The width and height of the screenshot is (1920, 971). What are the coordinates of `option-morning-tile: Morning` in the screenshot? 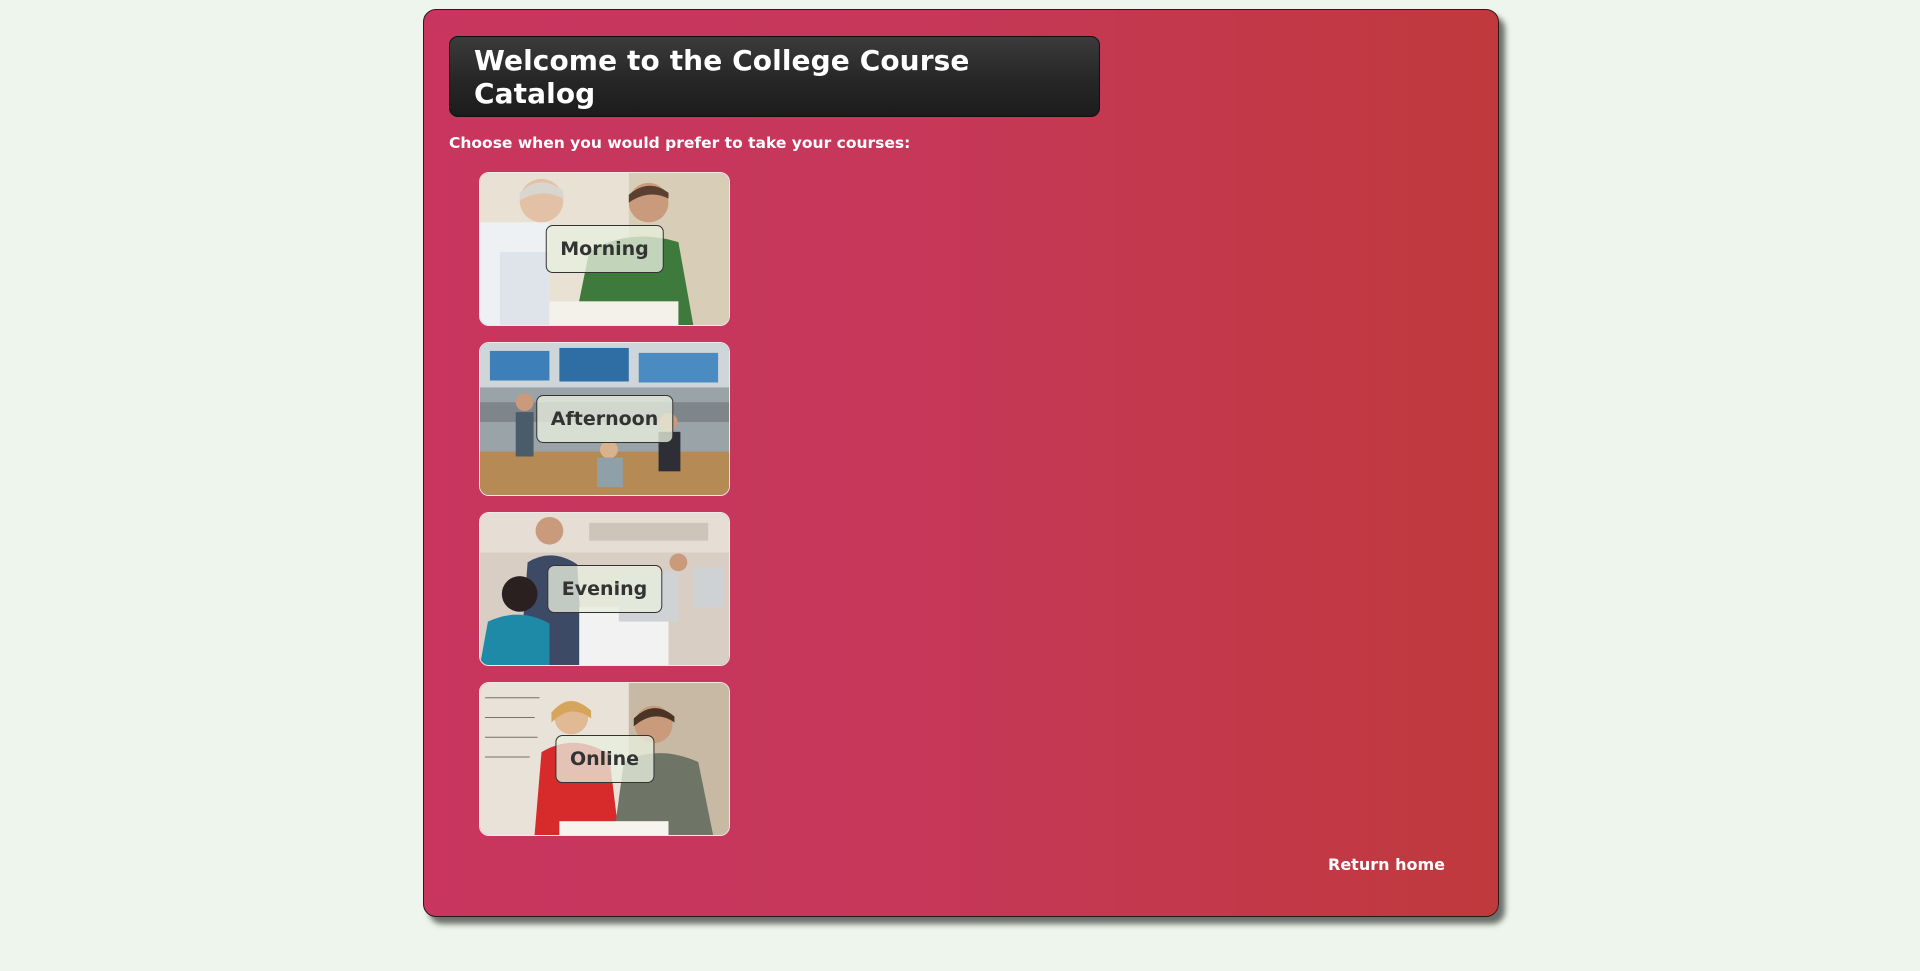 It's located at (604, 249).